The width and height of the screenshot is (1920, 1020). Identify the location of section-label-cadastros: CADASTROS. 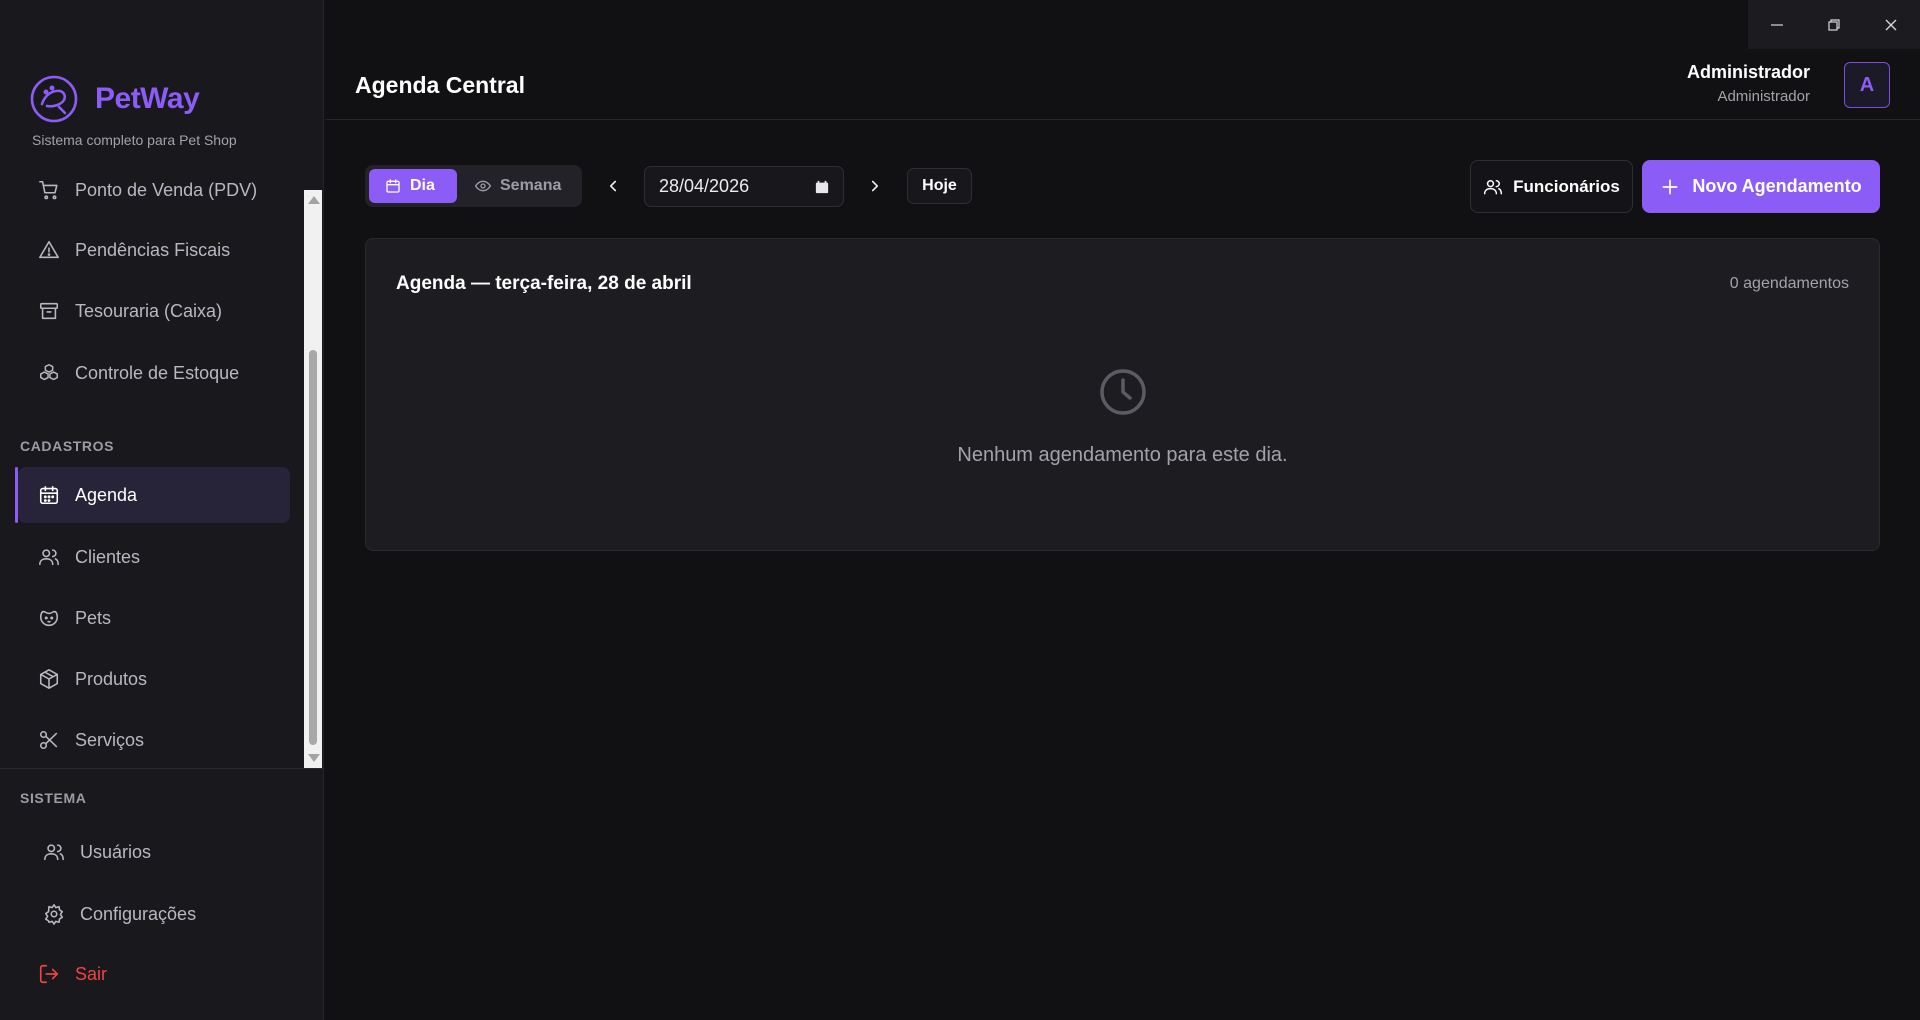
(67, 446).